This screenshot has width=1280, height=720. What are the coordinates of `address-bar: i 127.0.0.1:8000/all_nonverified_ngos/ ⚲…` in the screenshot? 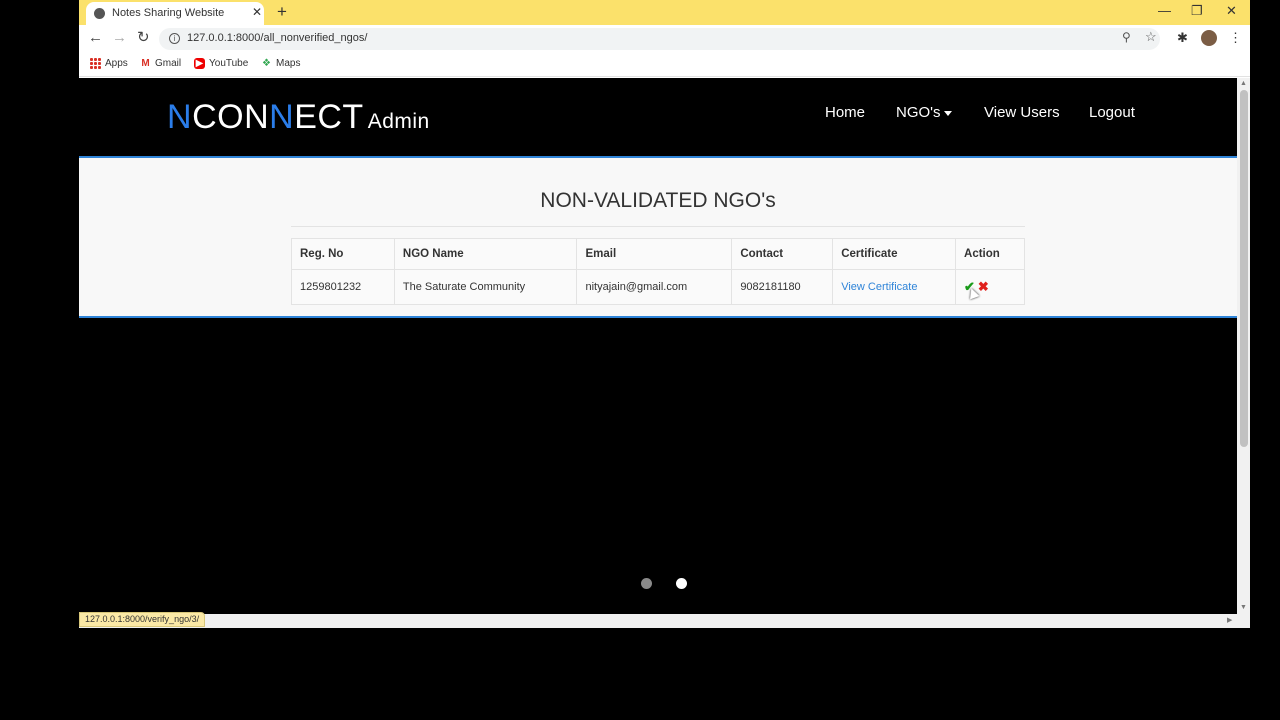 It's located at (659, 39).